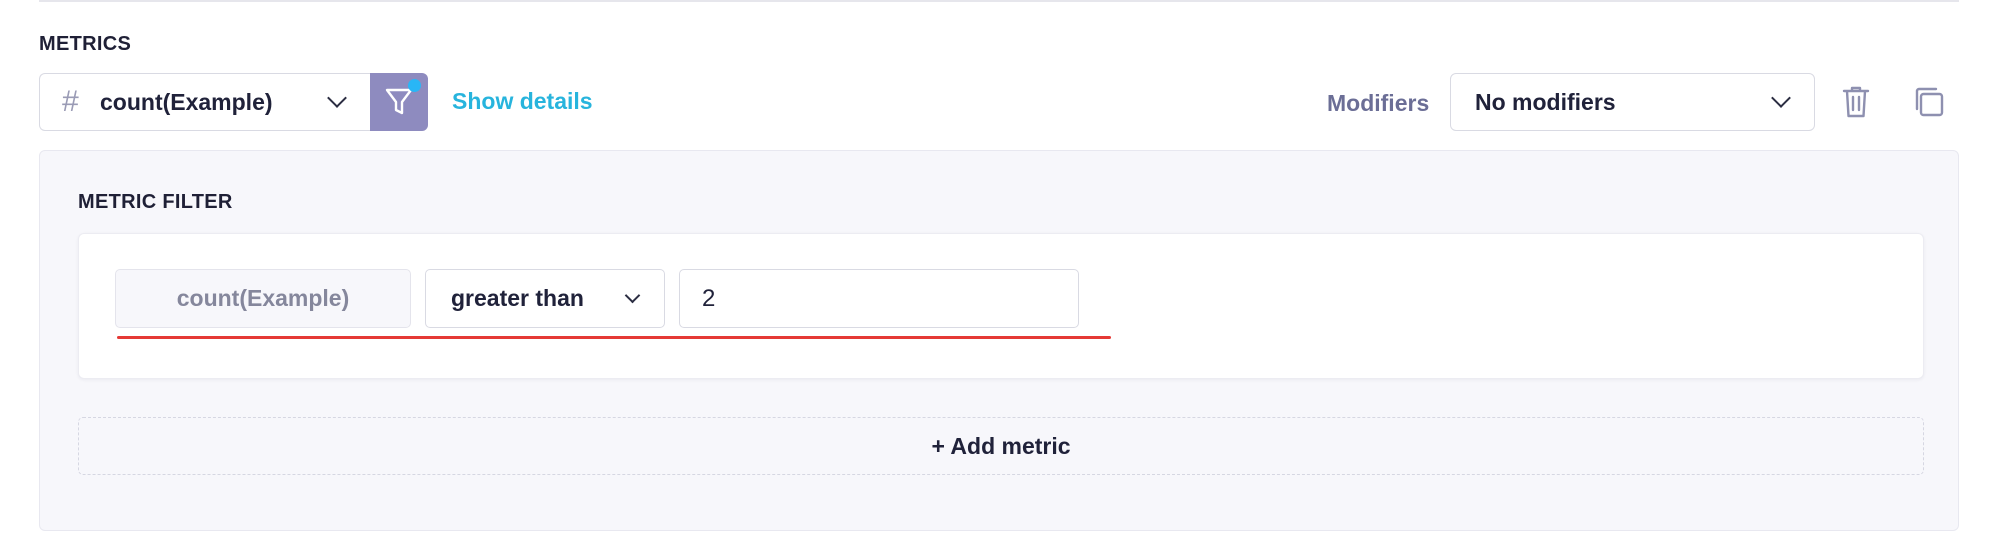  I want to click on section-title: METRICS, so click(85, 44).